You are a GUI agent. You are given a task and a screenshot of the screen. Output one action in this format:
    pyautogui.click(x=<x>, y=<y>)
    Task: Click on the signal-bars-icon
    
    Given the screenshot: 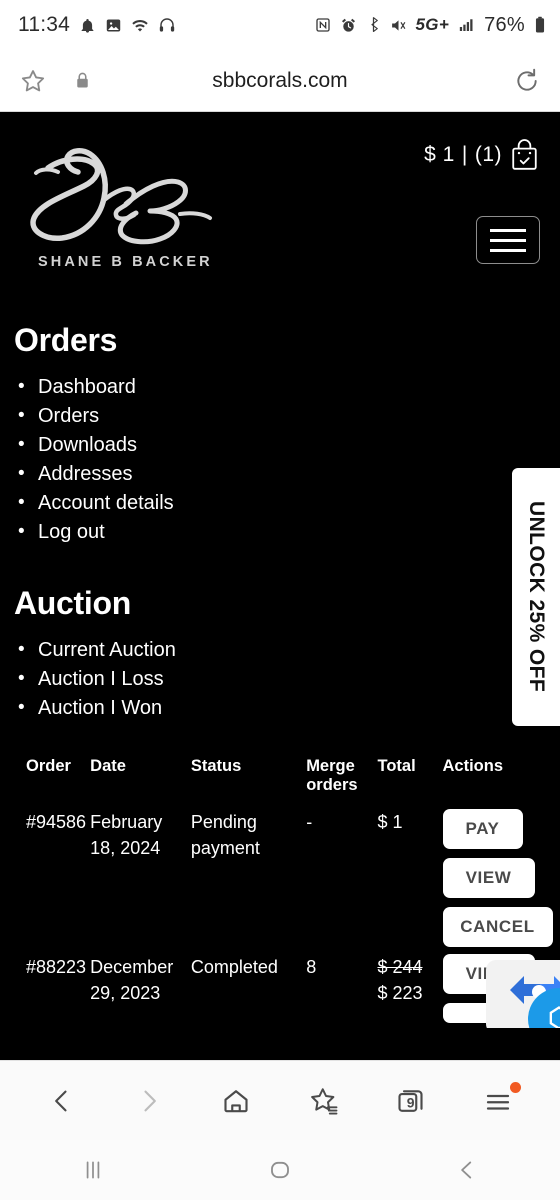 What is the action you would take?
    pyautogui.click(x=466, y=25)
    